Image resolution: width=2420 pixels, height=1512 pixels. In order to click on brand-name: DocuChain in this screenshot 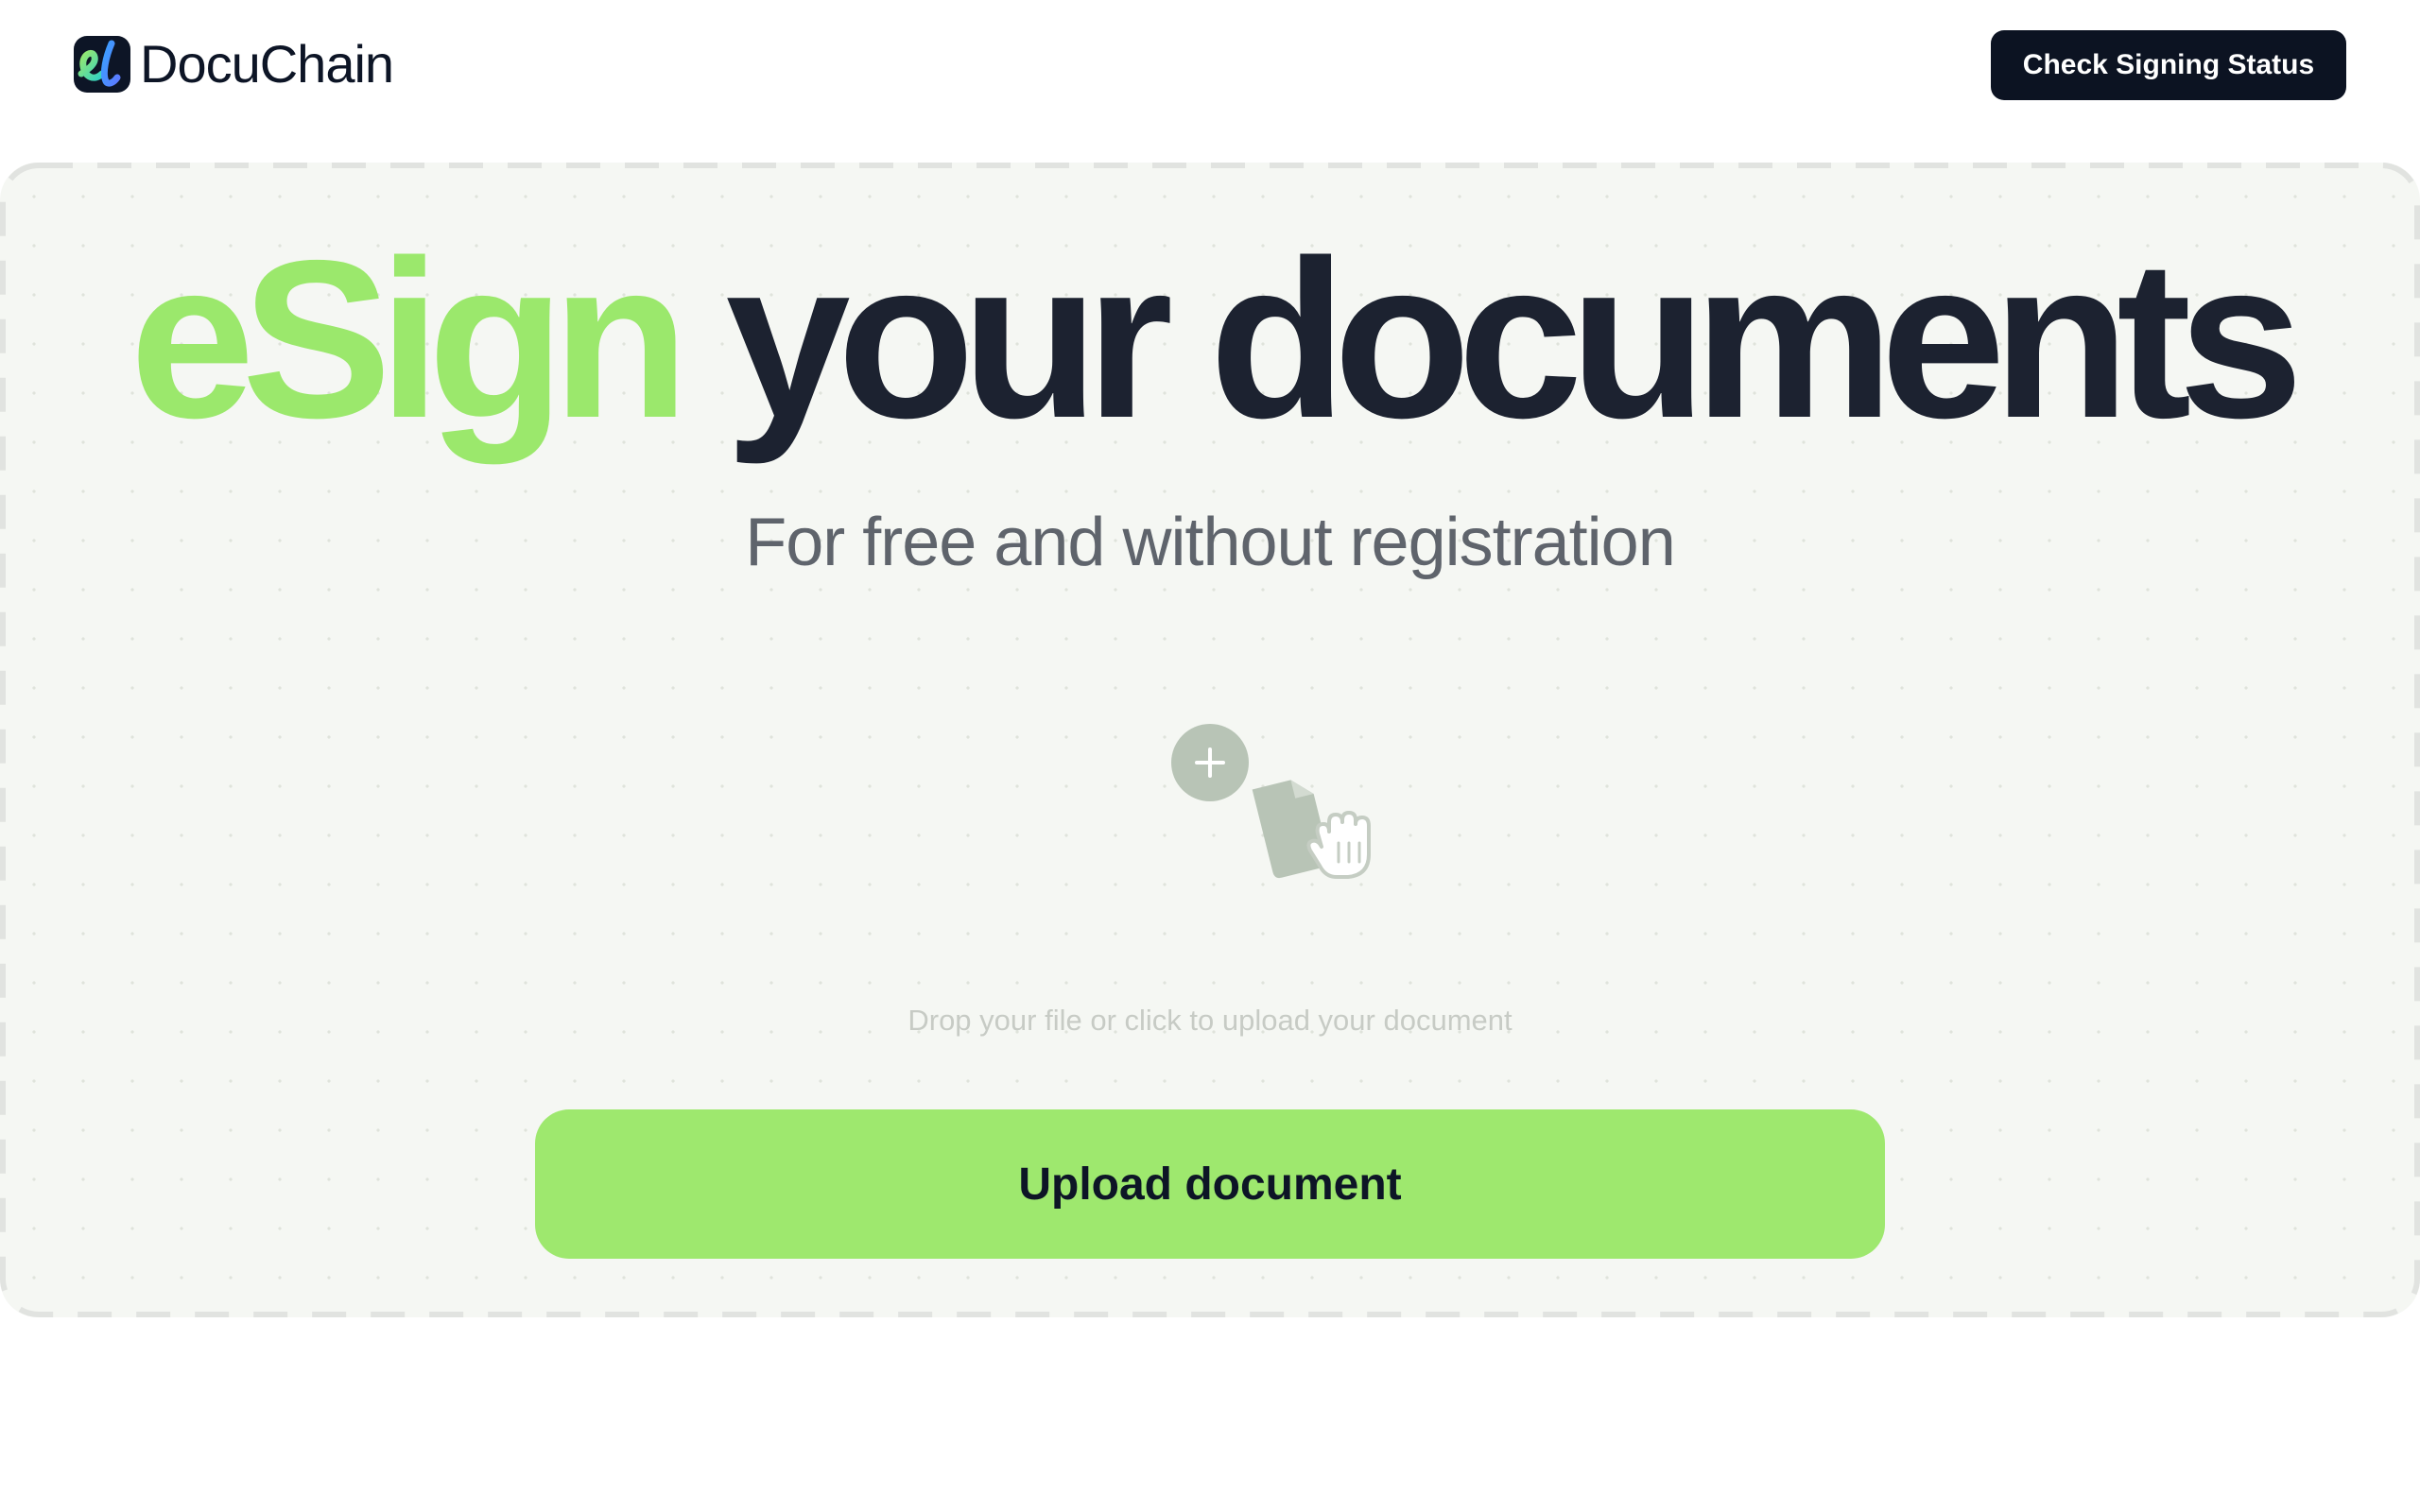, I will do `click(267, 64)`.